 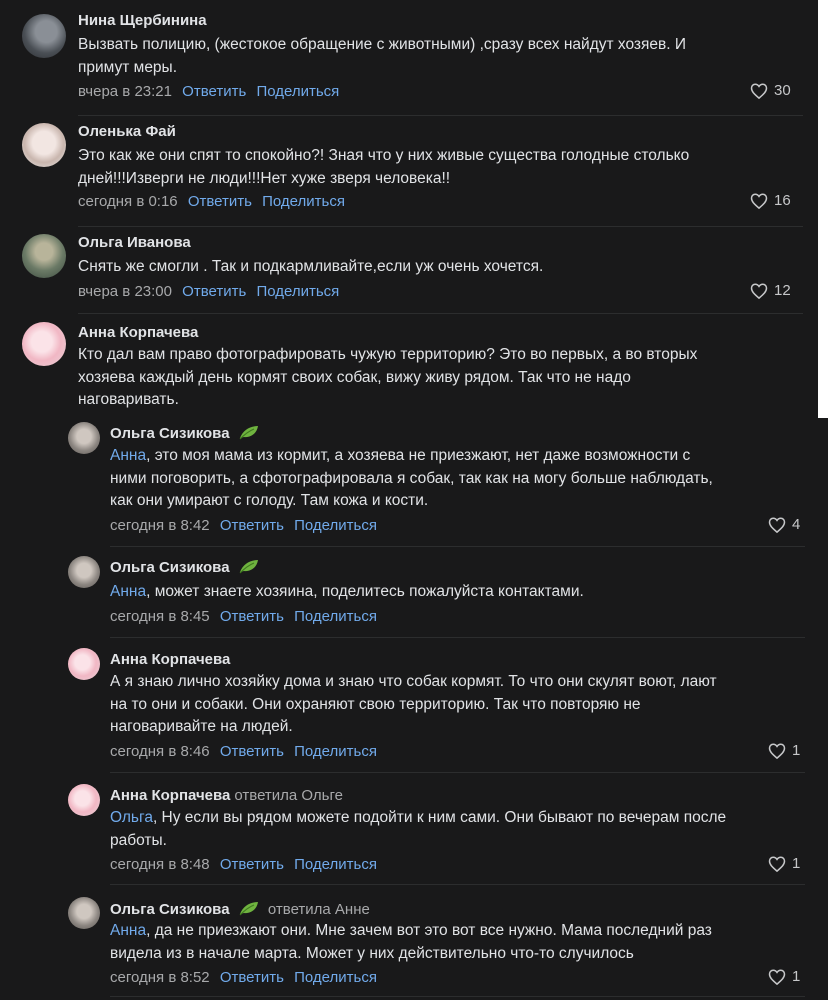 I want to click on reply-meta: сегодня в 8:52 Ответить Поделиться, so click(x=243, y=977).